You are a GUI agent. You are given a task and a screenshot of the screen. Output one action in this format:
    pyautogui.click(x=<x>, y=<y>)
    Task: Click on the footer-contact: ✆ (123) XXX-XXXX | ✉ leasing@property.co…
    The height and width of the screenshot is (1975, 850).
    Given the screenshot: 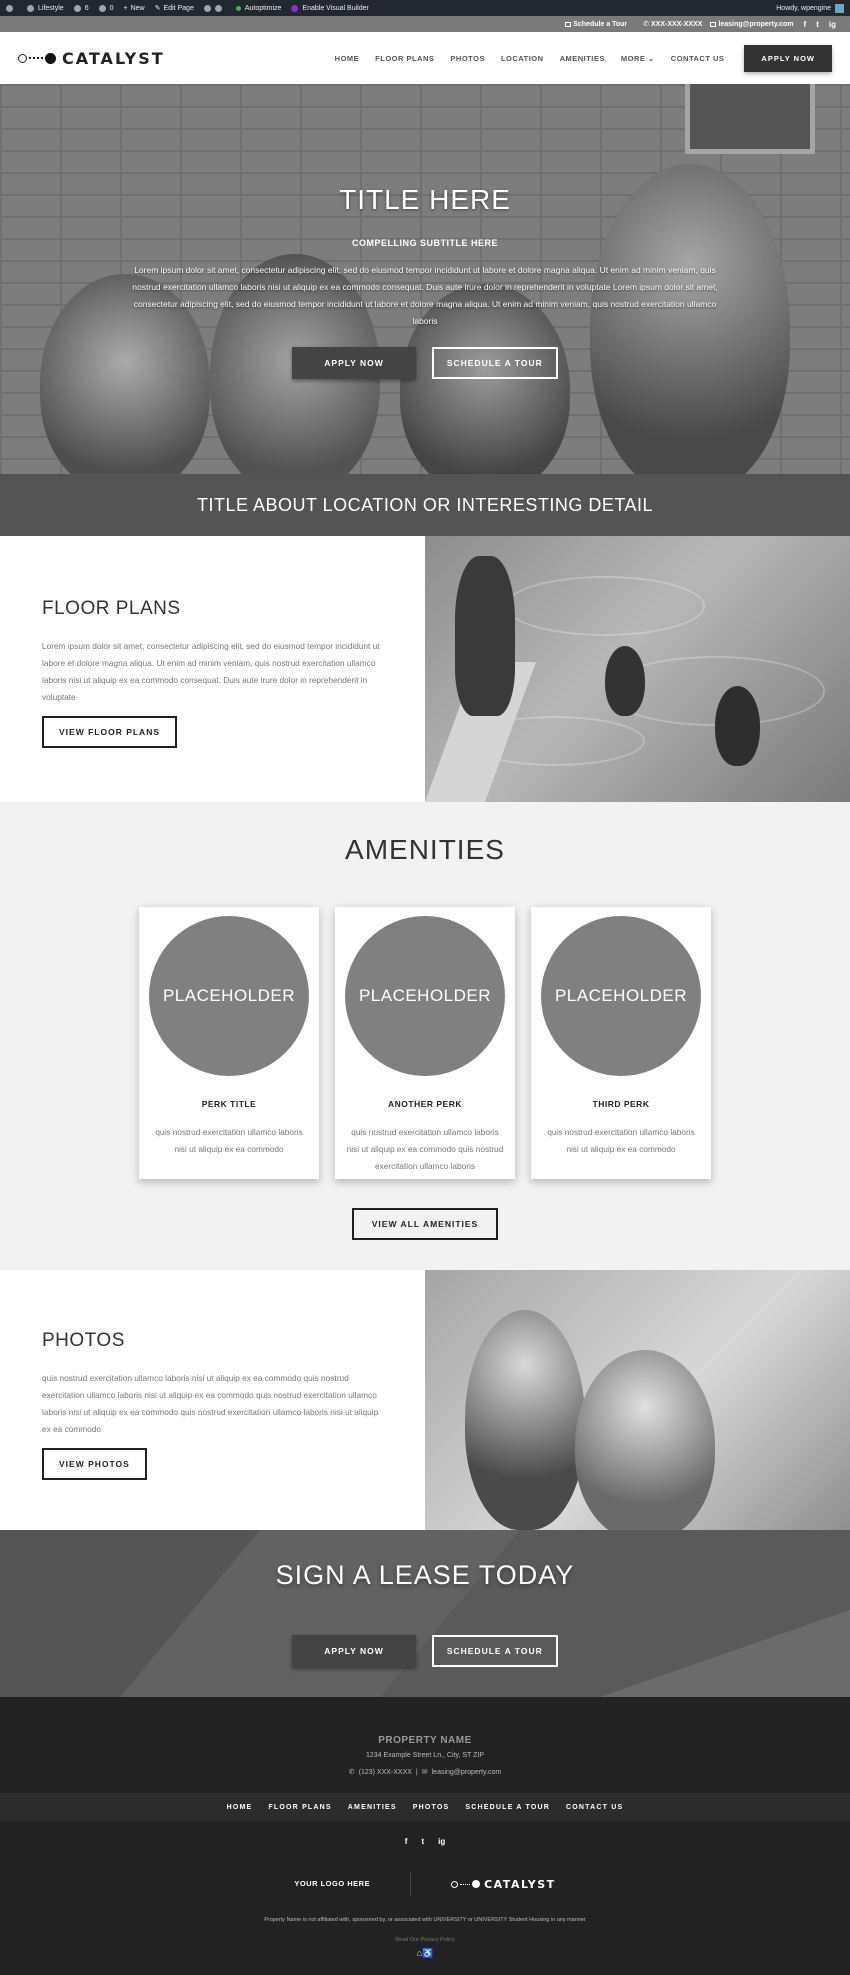 What is the action you would take?
    pyautogui.click(x=425, y=1772)
    